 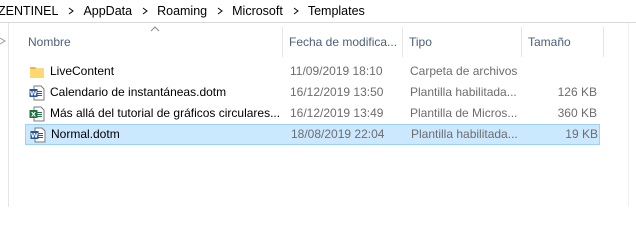 I want to click on breadcrumb-segment-user: ZENTINEL, so click(x=30, y=11).